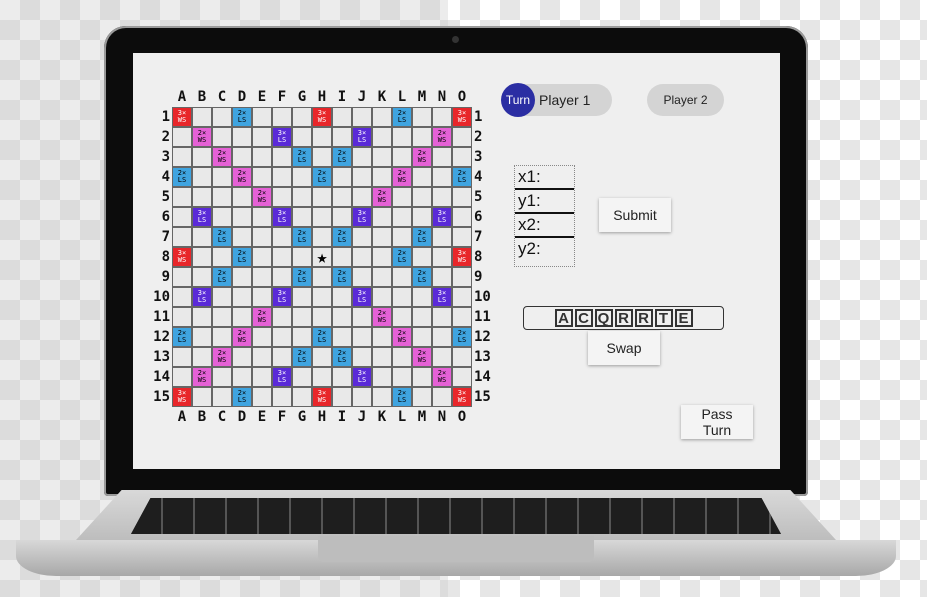 The image size is (927, 597). What do you see at coordinates (563, 318) in the screenshot?
I see `rack-tile: A` at bounding box center [563, 318].